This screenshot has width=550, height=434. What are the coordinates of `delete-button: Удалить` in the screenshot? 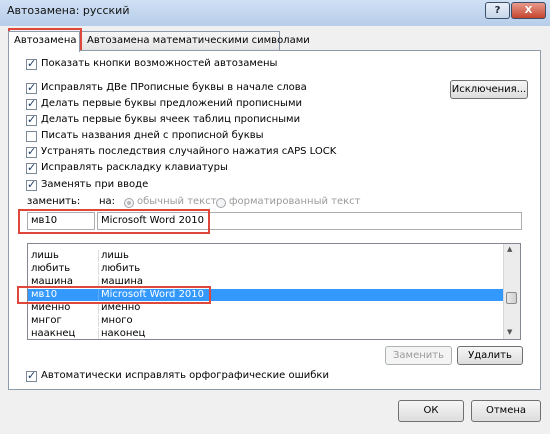 It's located at (490, 355).